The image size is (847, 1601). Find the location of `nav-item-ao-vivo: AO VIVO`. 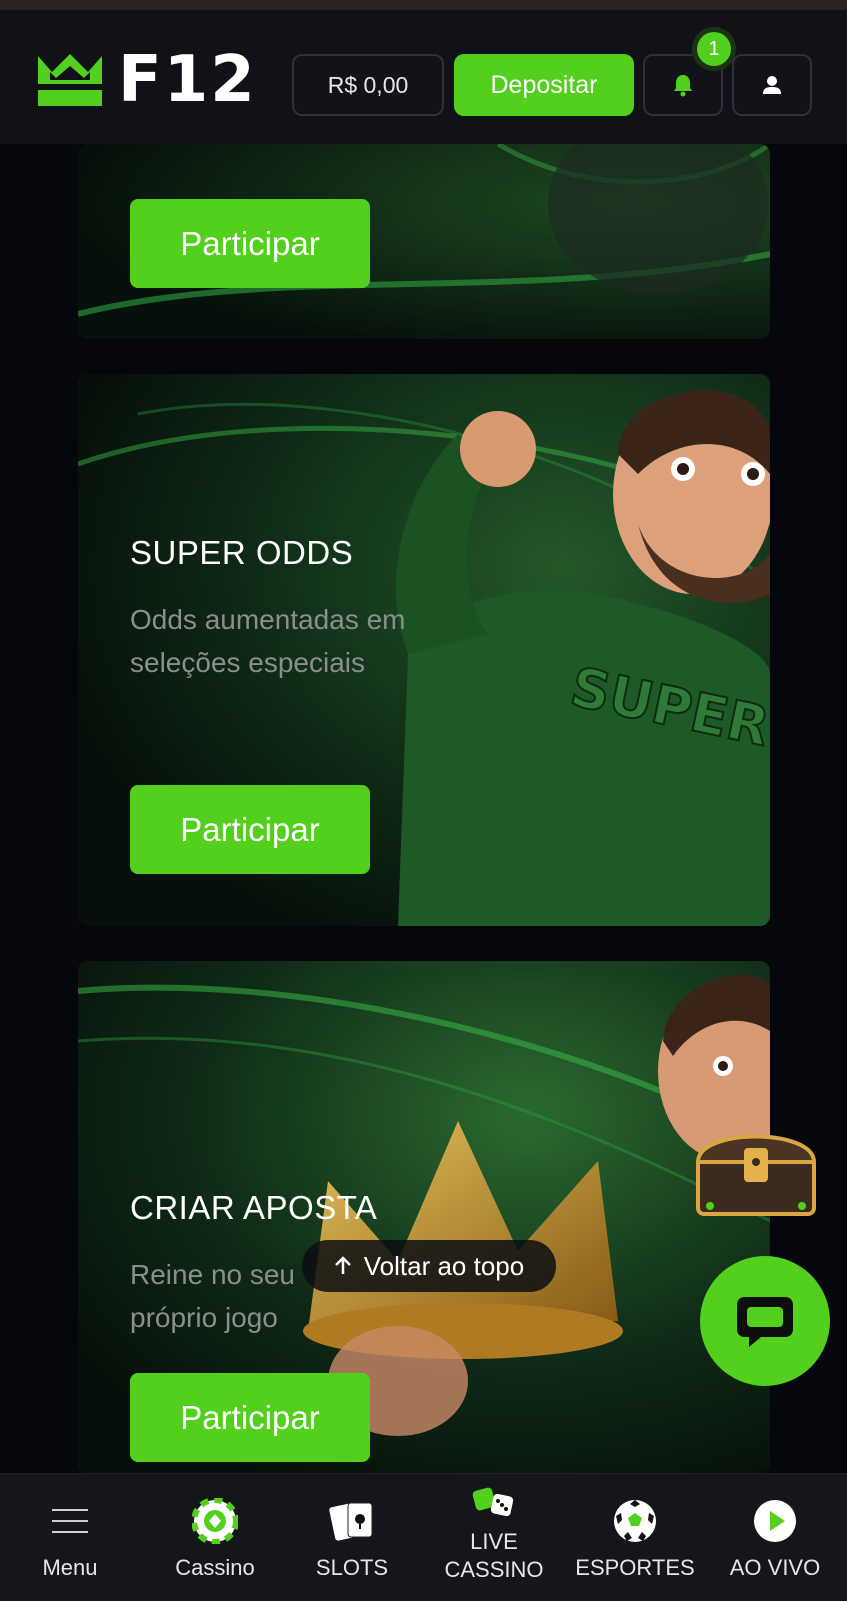

nav-item-ao-vivo: AO VIVO is located at coordinates (775, 1537).